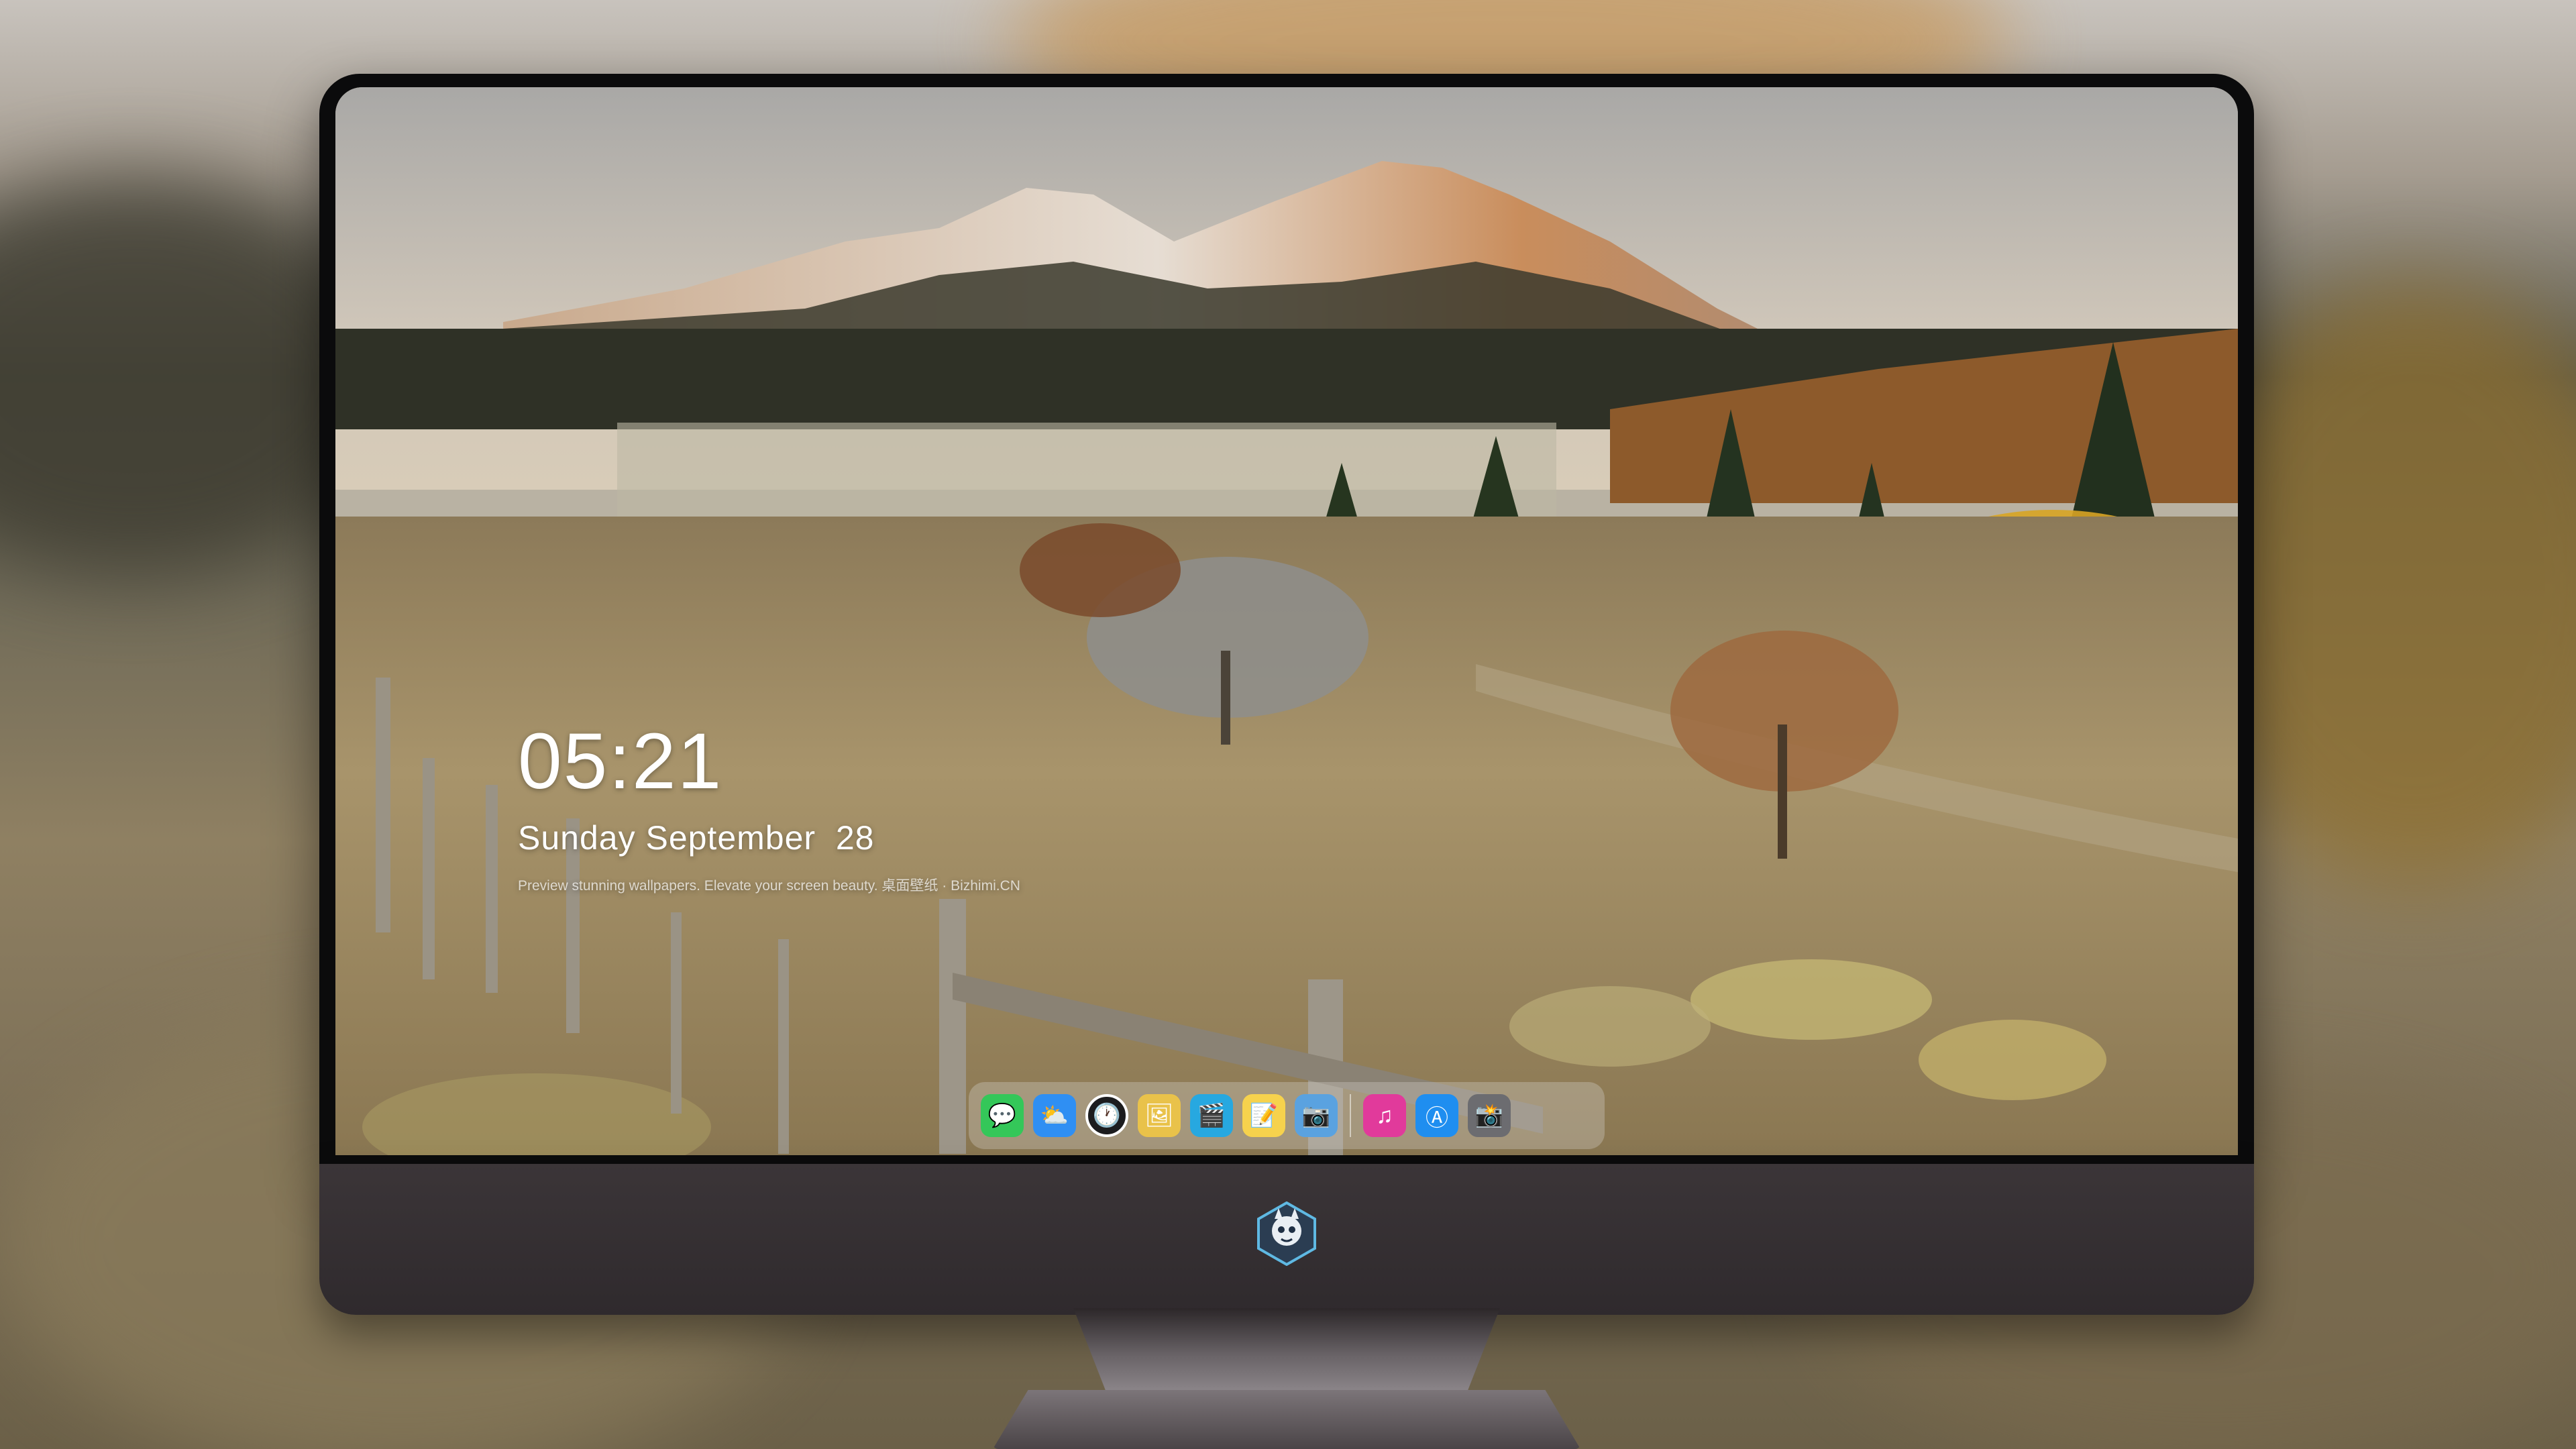  Describe the element at coordinates (1106, 1115) in the screenshot. I see `clock-icon: 🕐` at that location.